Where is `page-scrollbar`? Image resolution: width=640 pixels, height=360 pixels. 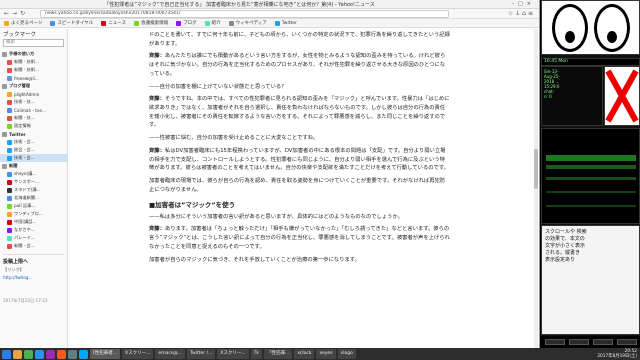 page-scrollbar is located at coordinates (536, 188).